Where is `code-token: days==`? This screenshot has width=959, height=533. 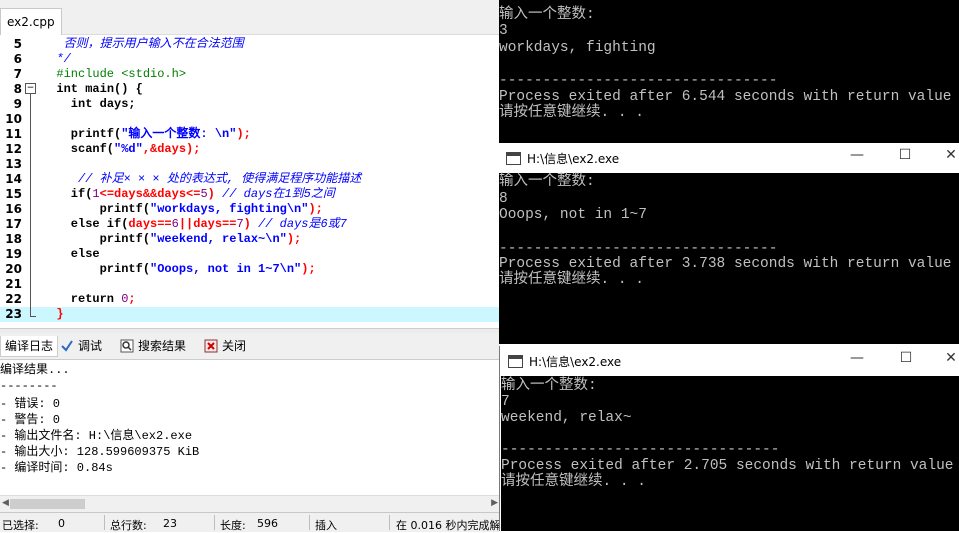 code-token: days== is located at coordinates (150, 224).